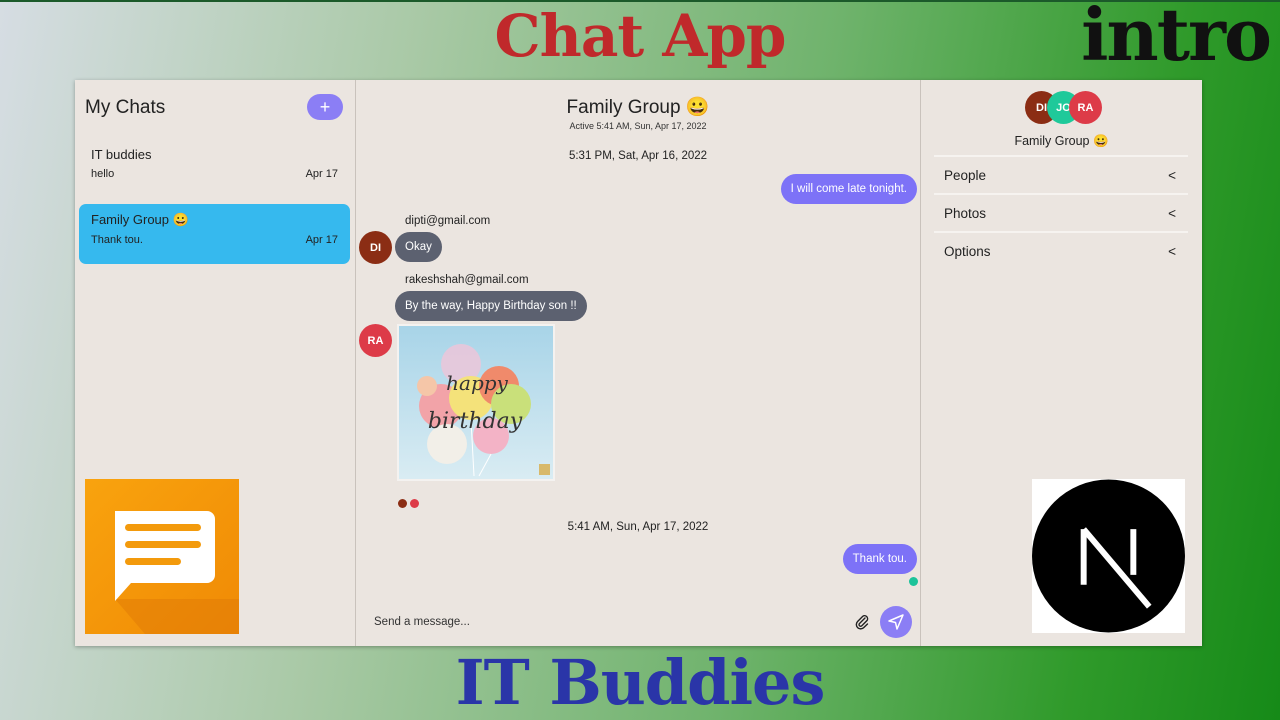 The width and height of the screenshot is (1280, 720). What do you see at coordinates (140, 219) in the screenshot?
I see `chat-item-name: Family Group 😀` at bounding box center [140, 219].